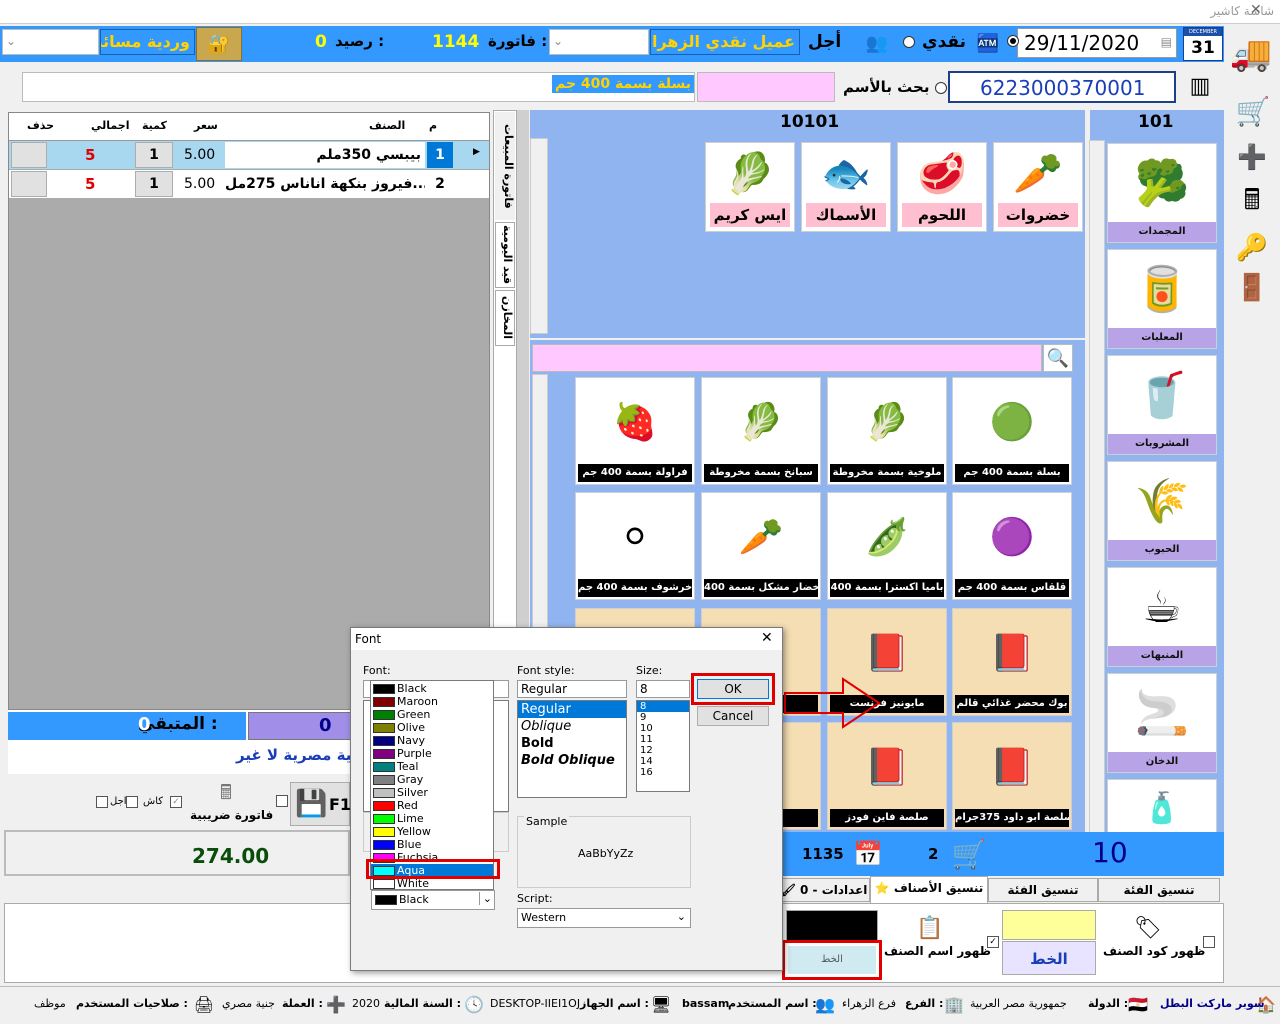 This screenshot has height=1024, width=1280. I want to click on tab-main-category: تنسيق الفئة الرئيسية, so click(1159, 898).